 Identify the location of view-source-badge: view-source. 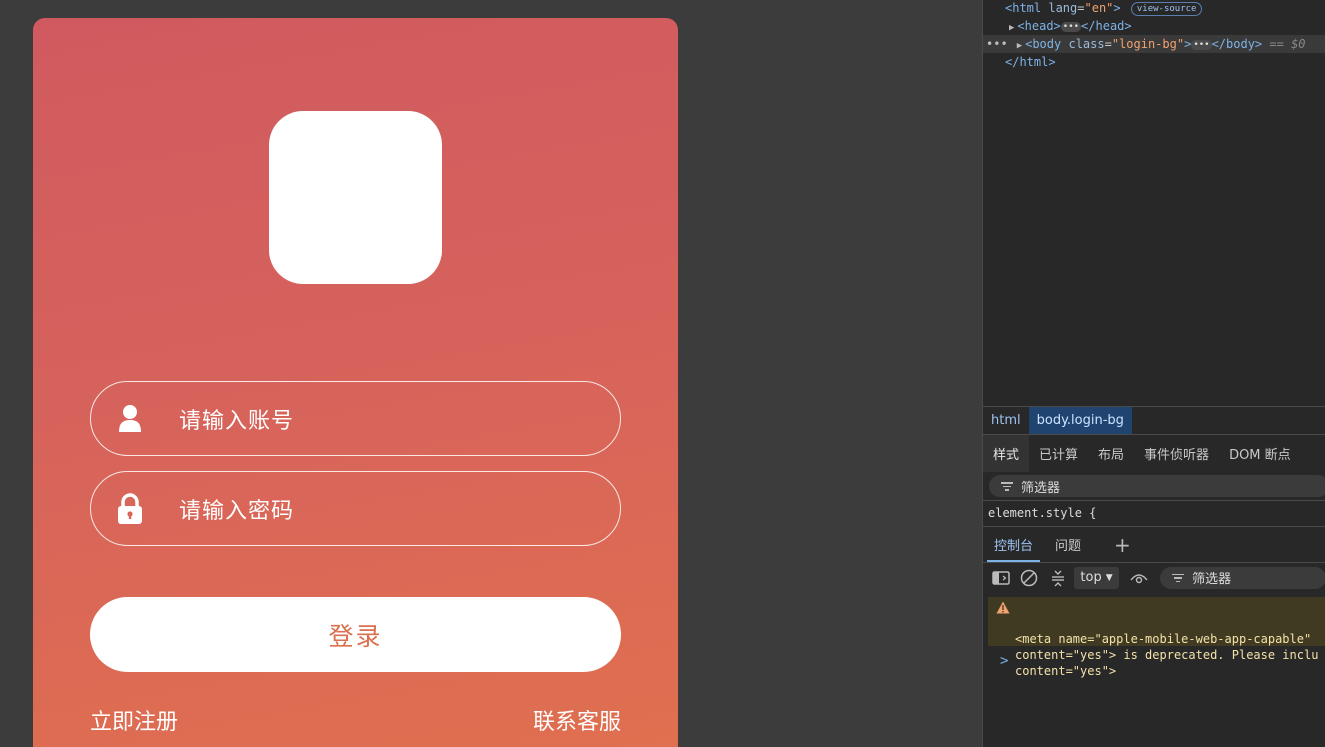
(1166, 9).